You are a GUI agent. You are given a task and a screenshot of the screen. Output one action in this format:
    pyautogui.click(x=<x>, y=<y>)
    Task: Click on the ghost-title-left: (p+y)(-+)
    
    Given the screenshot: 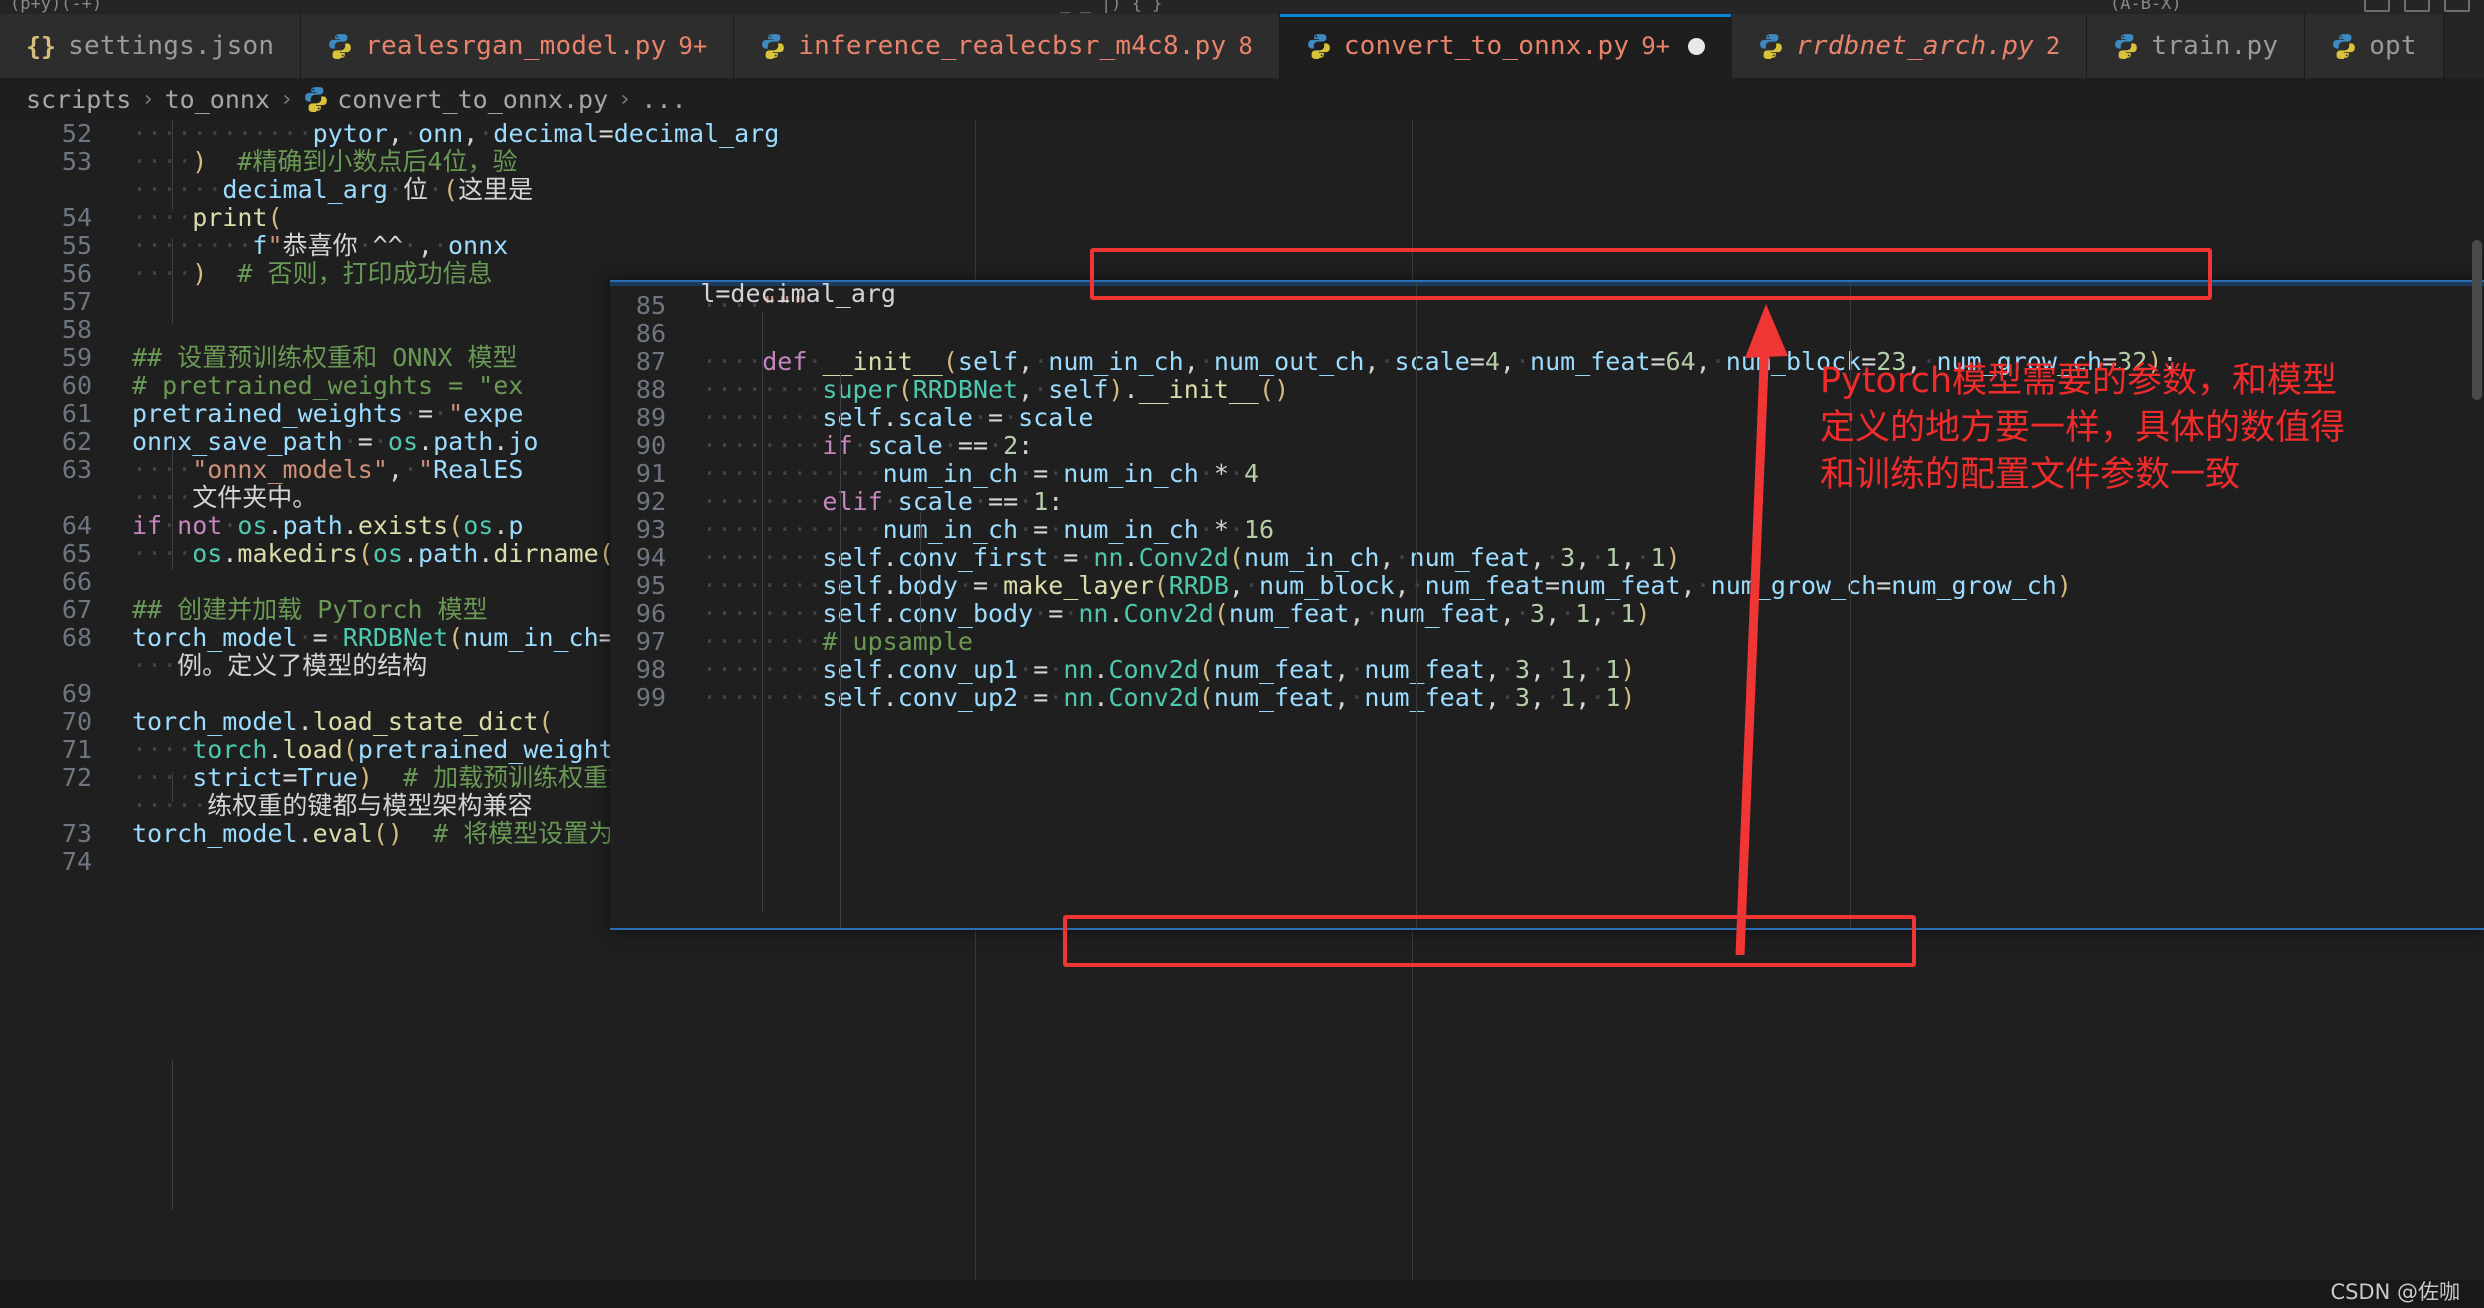 What is the action you would take?
    pyautogui.click(x=56, y=7)
    